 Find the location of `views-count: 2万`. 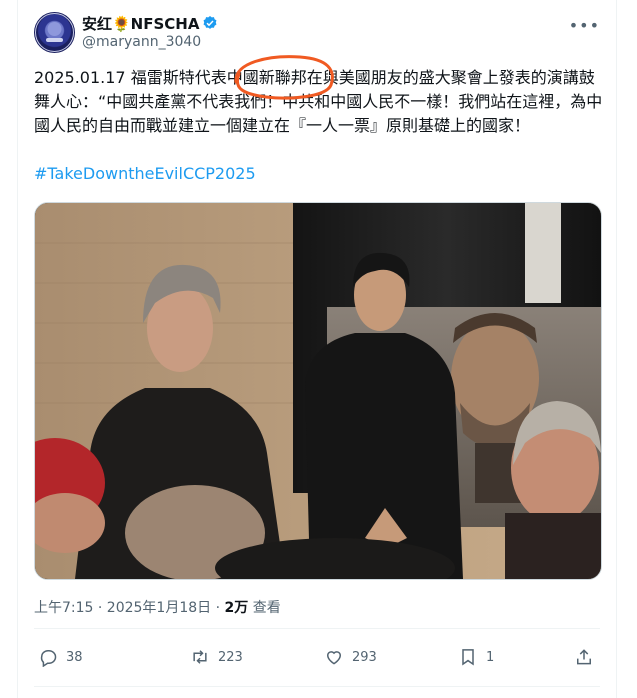

views-count: 2万 is located at coordinates (236, 608).